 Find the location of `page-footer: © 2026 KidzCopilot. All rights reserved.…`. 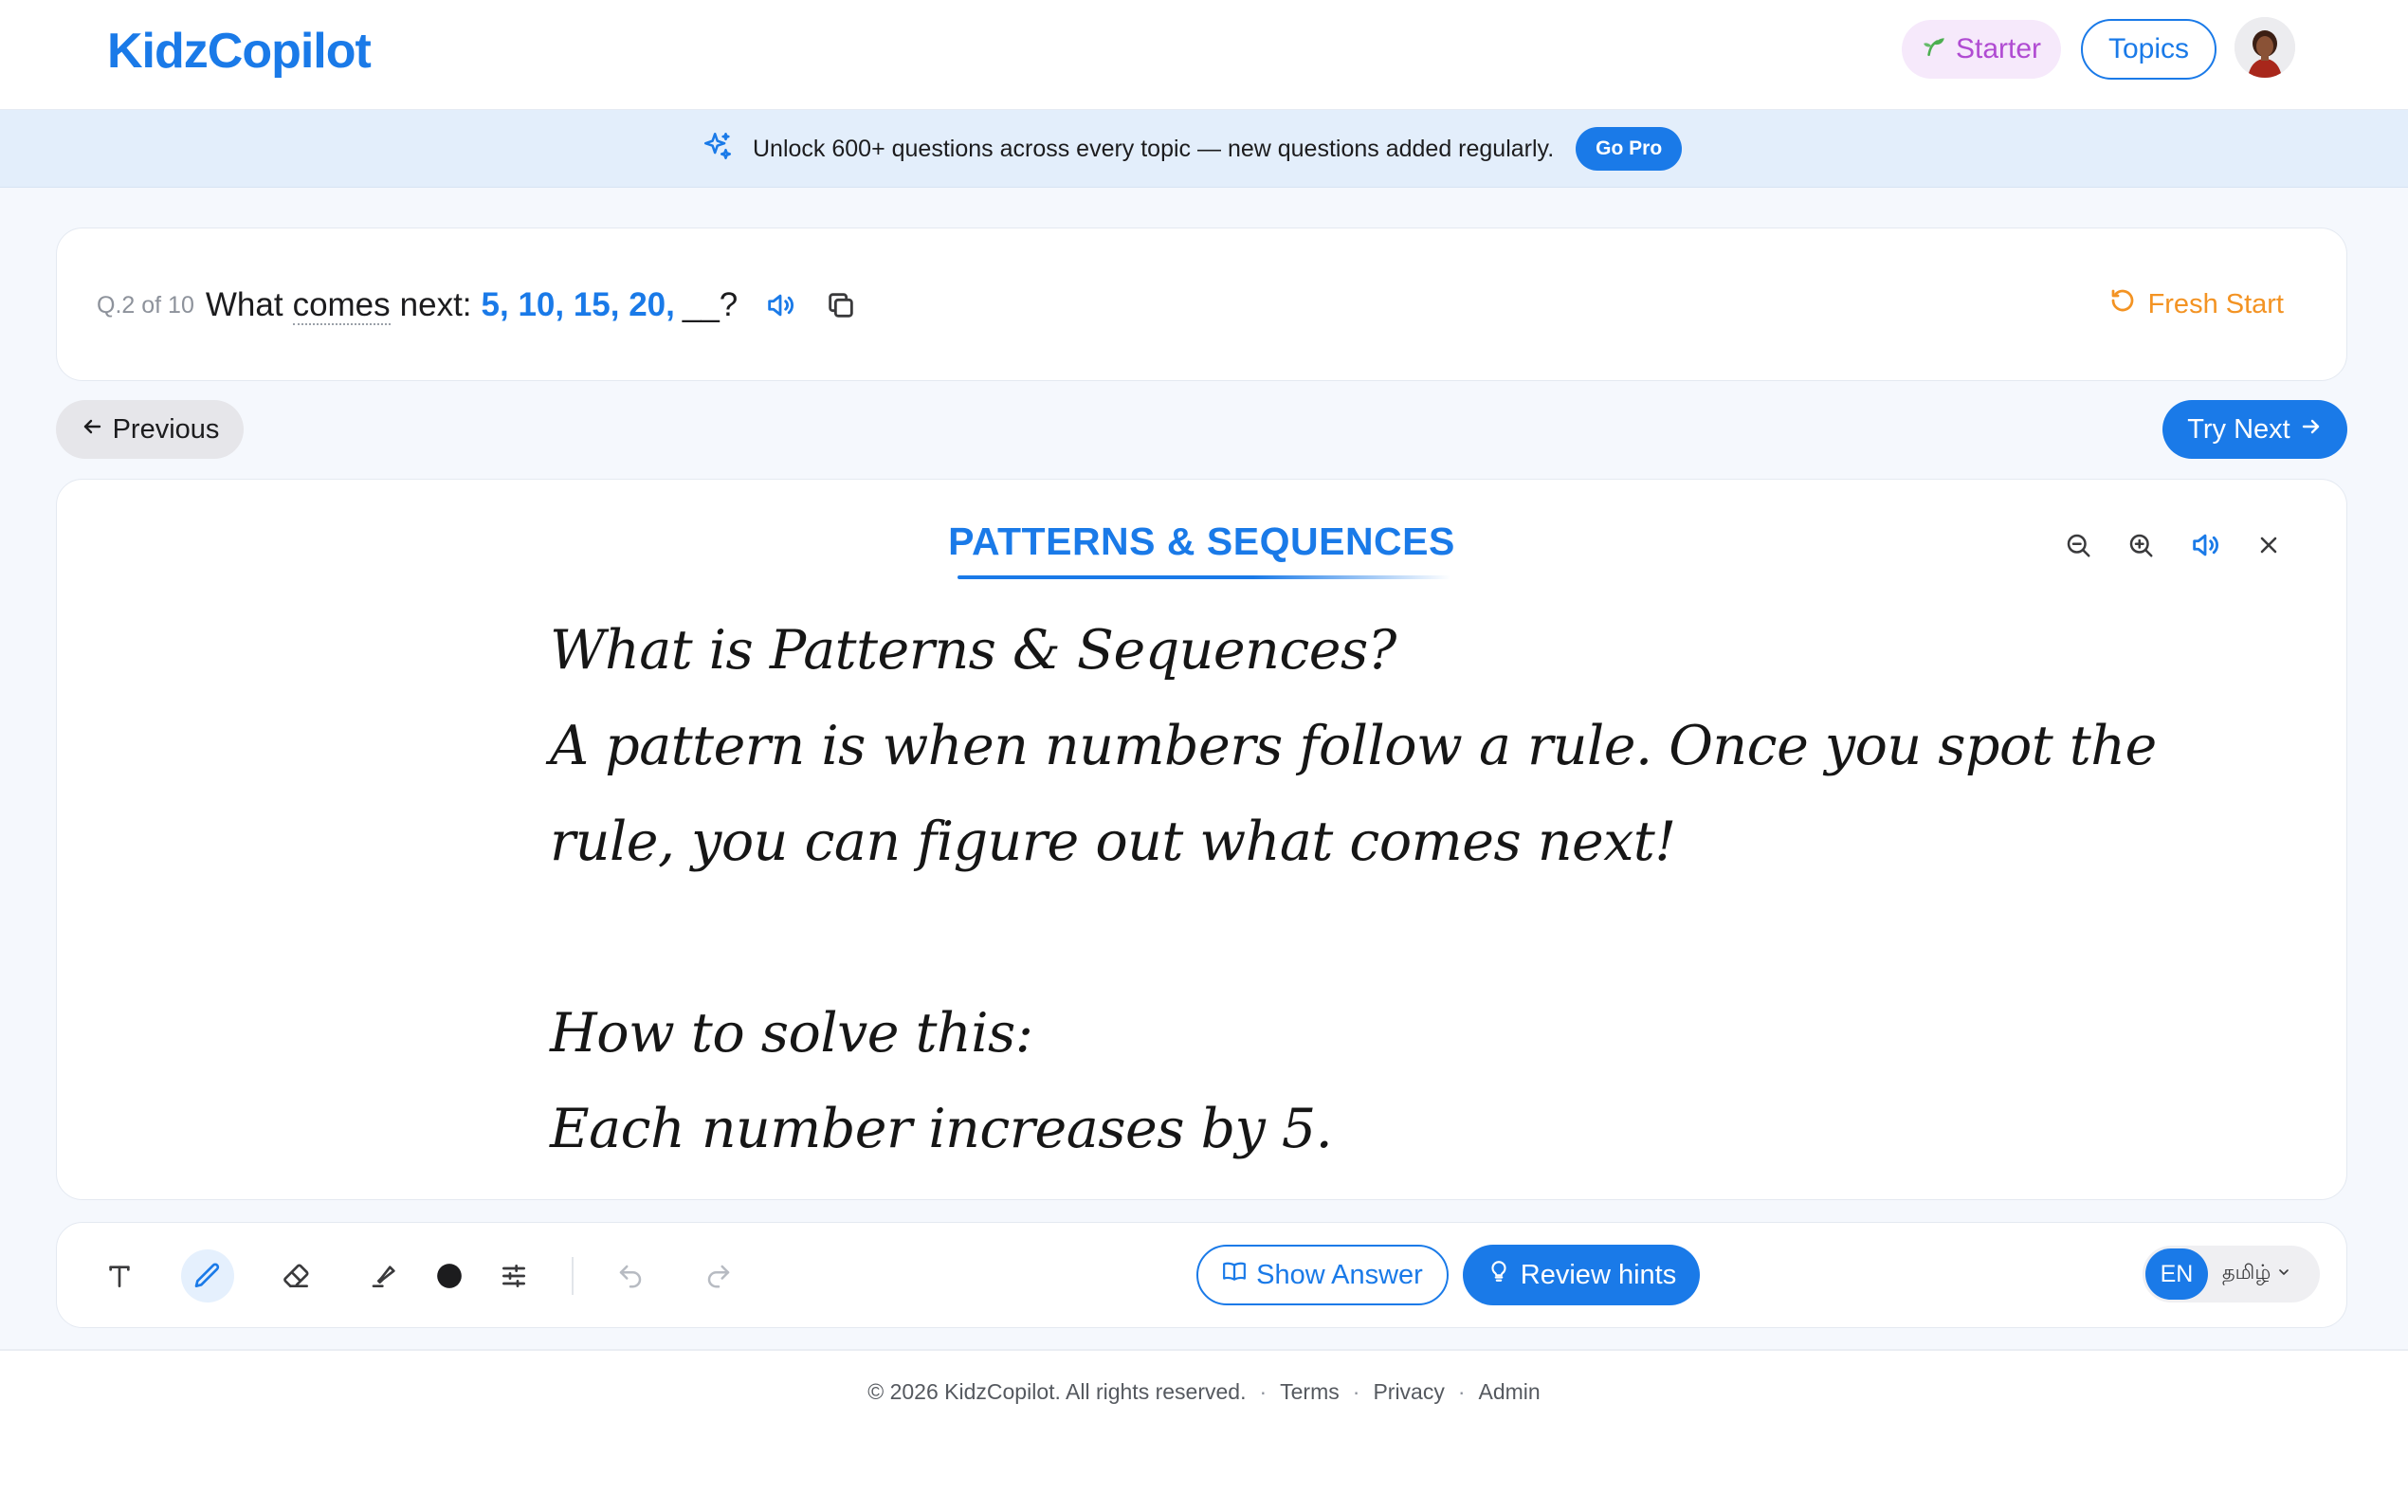

page-footer: © 2026 KidzCopilot. All rights reserved.… is located at coordinates (1204, 1432).